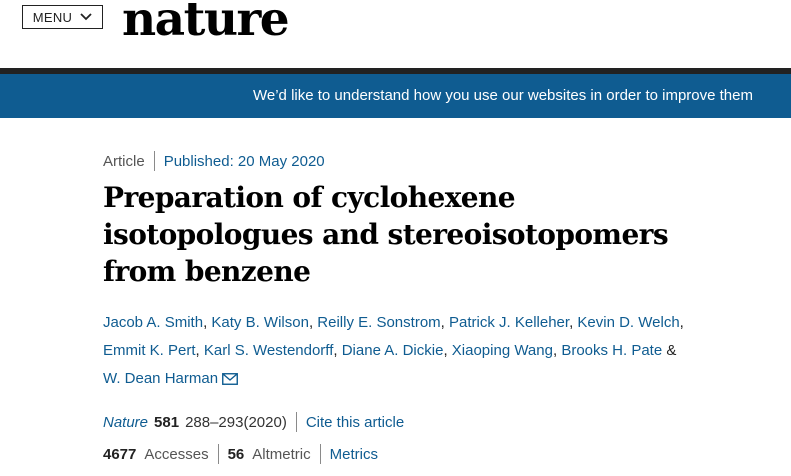  What do you see at coordinates (125, 422) in the screenshot?
I see `journal-name: Nature` at bounding box center [125, 422].